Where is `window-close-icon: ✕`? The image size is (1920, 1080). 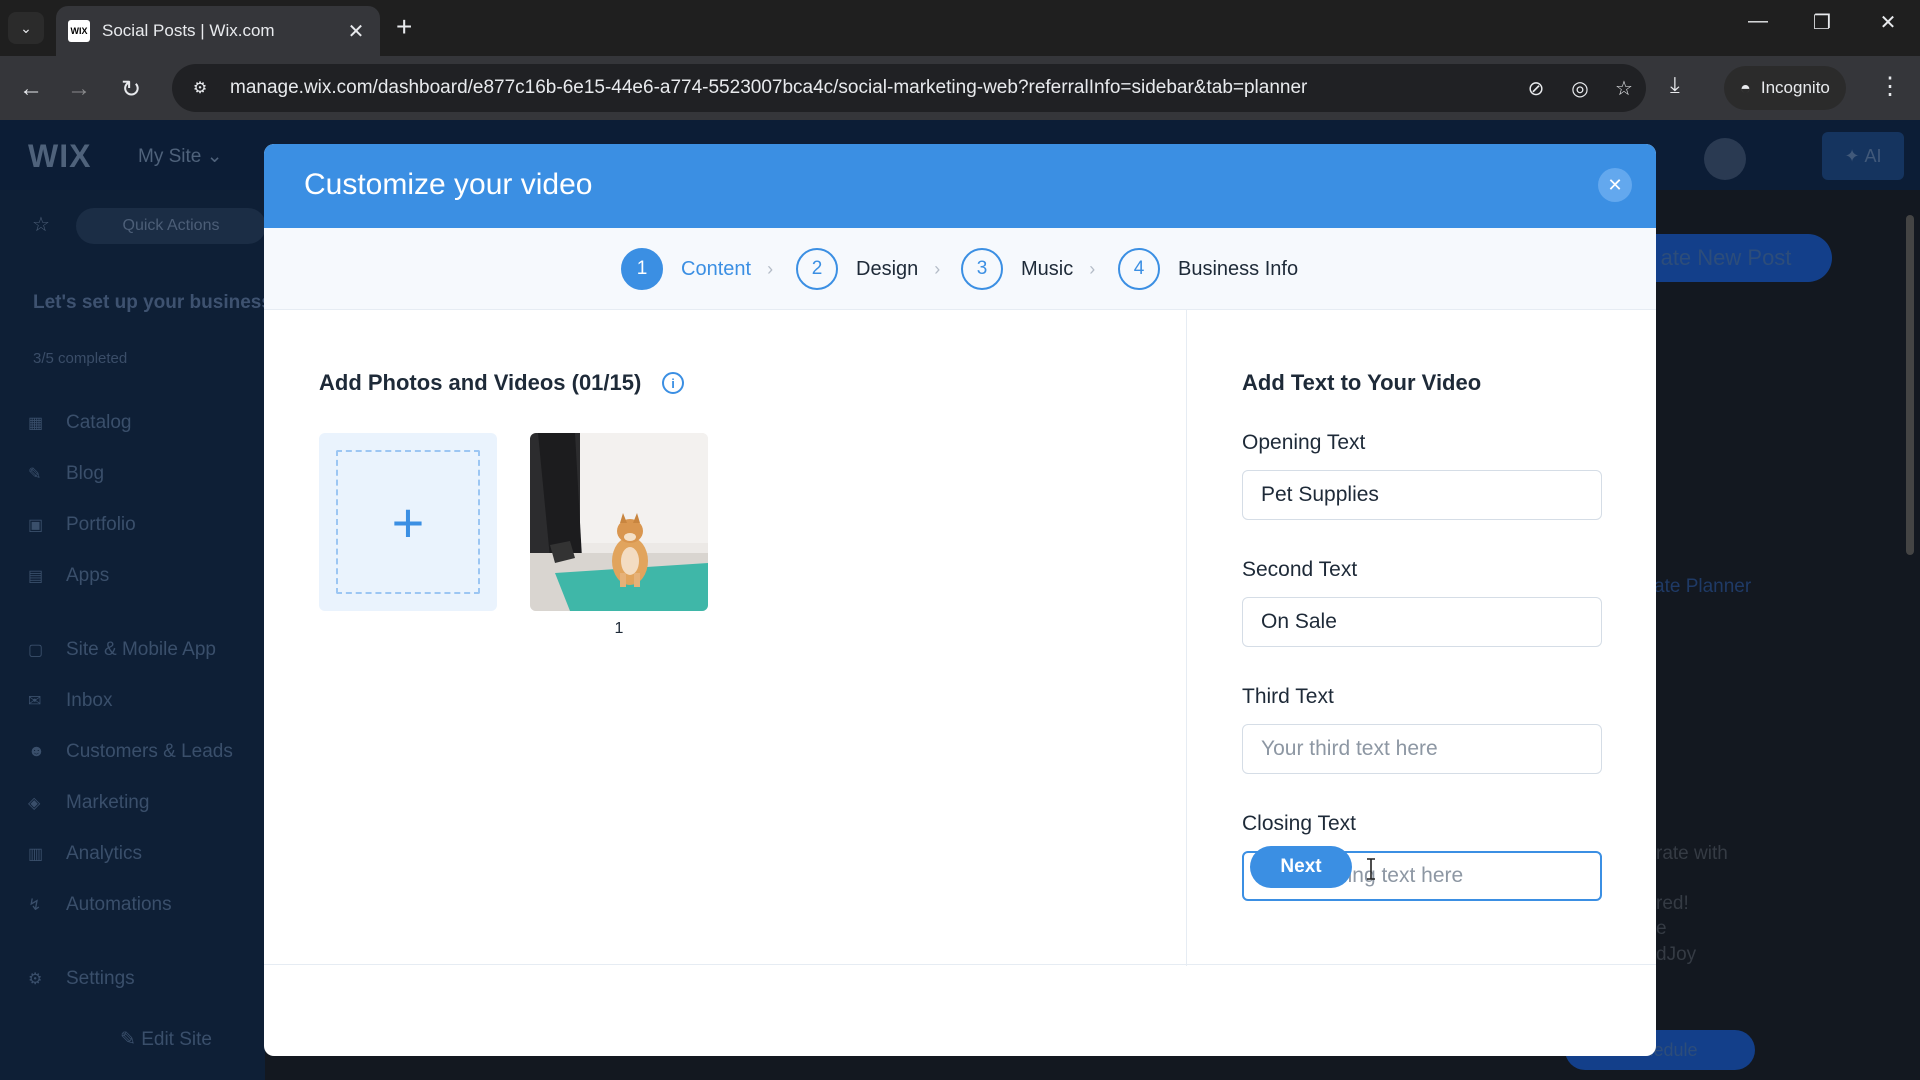 window-close-icon: ✕ is located at coordinates (1888, 22).